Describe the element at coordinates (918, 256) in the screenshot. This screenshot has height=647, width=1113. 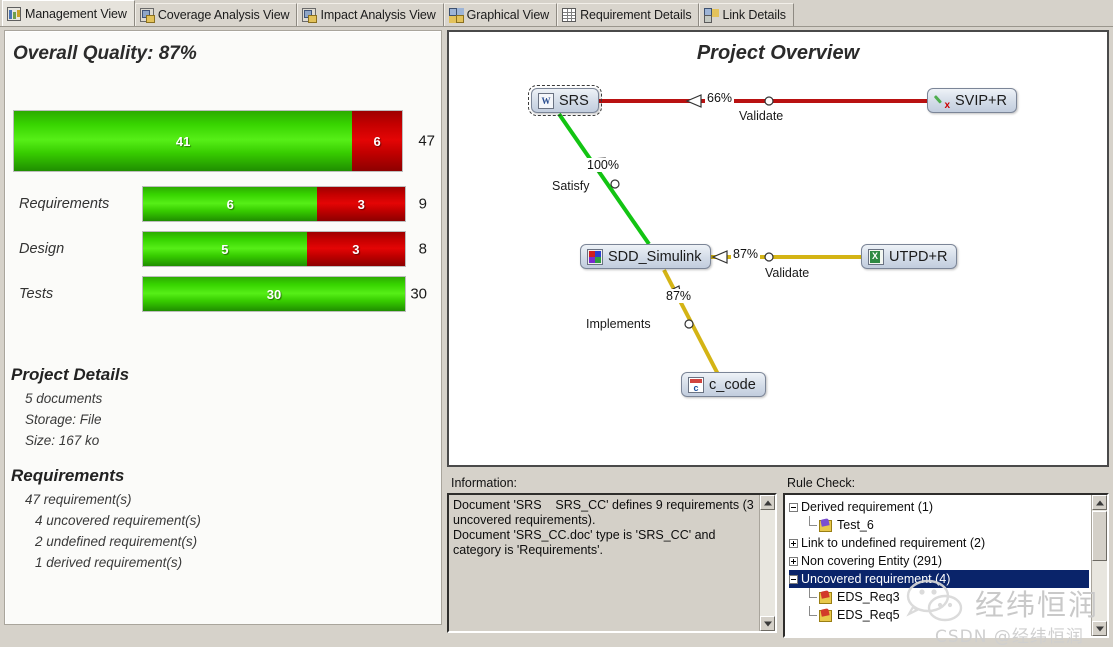
I see `node-label: UTPD+R` at that location.